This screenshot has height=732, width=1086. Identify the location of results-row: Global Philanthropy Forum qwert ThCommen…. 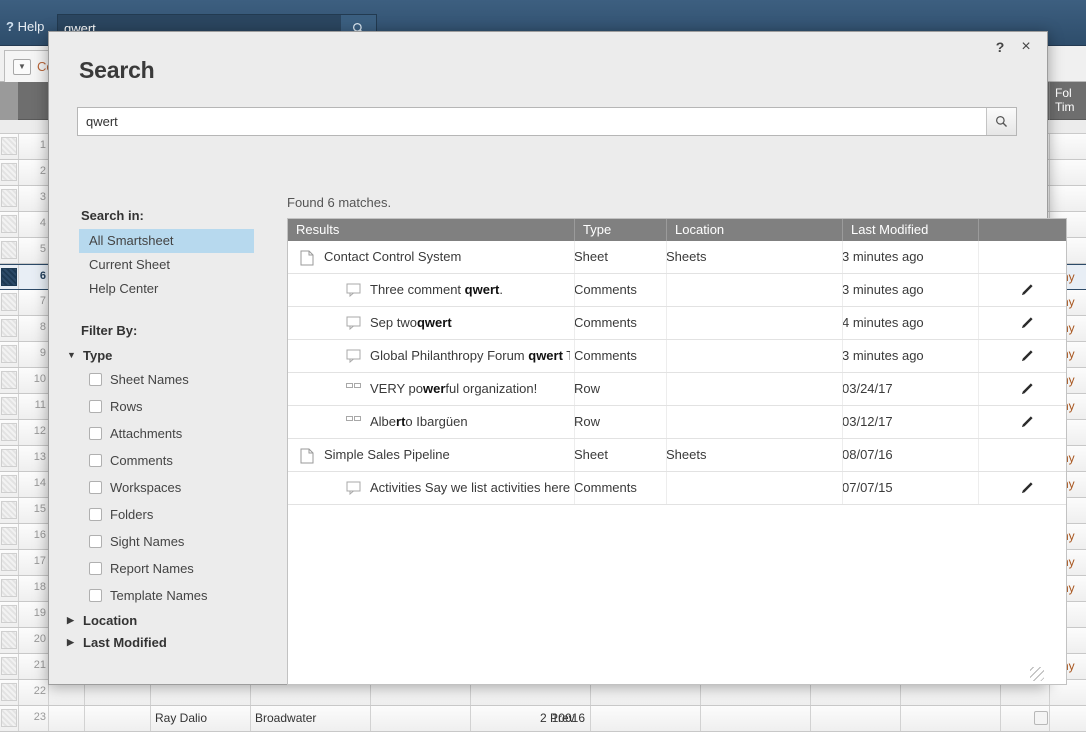
(677, 356).